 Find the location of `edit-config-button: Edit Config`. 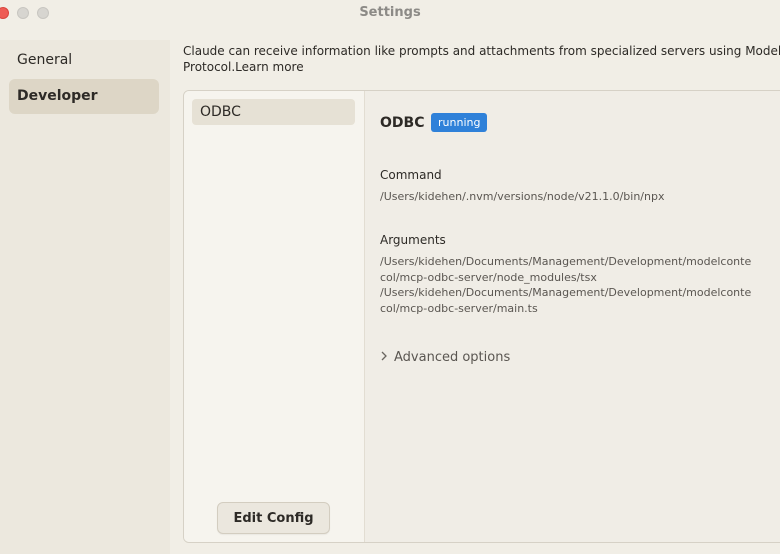

edit-config-button: Edit Config is located at coordinates (273, 518).